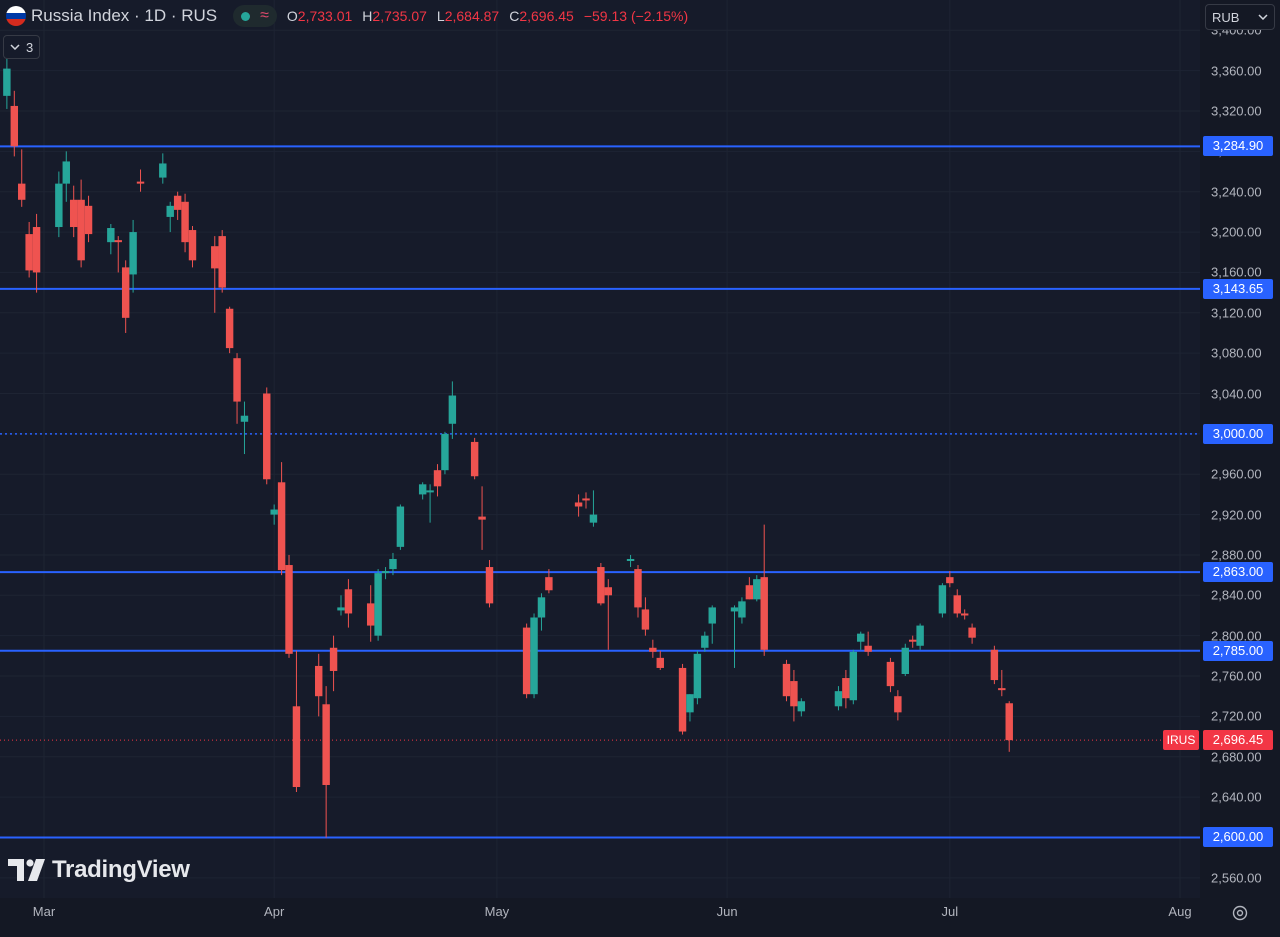  What do you see at coordinates (99, 870) in the screenshot?
I see `tradingview-brand: TradingView` at bounding box center [99, 870].